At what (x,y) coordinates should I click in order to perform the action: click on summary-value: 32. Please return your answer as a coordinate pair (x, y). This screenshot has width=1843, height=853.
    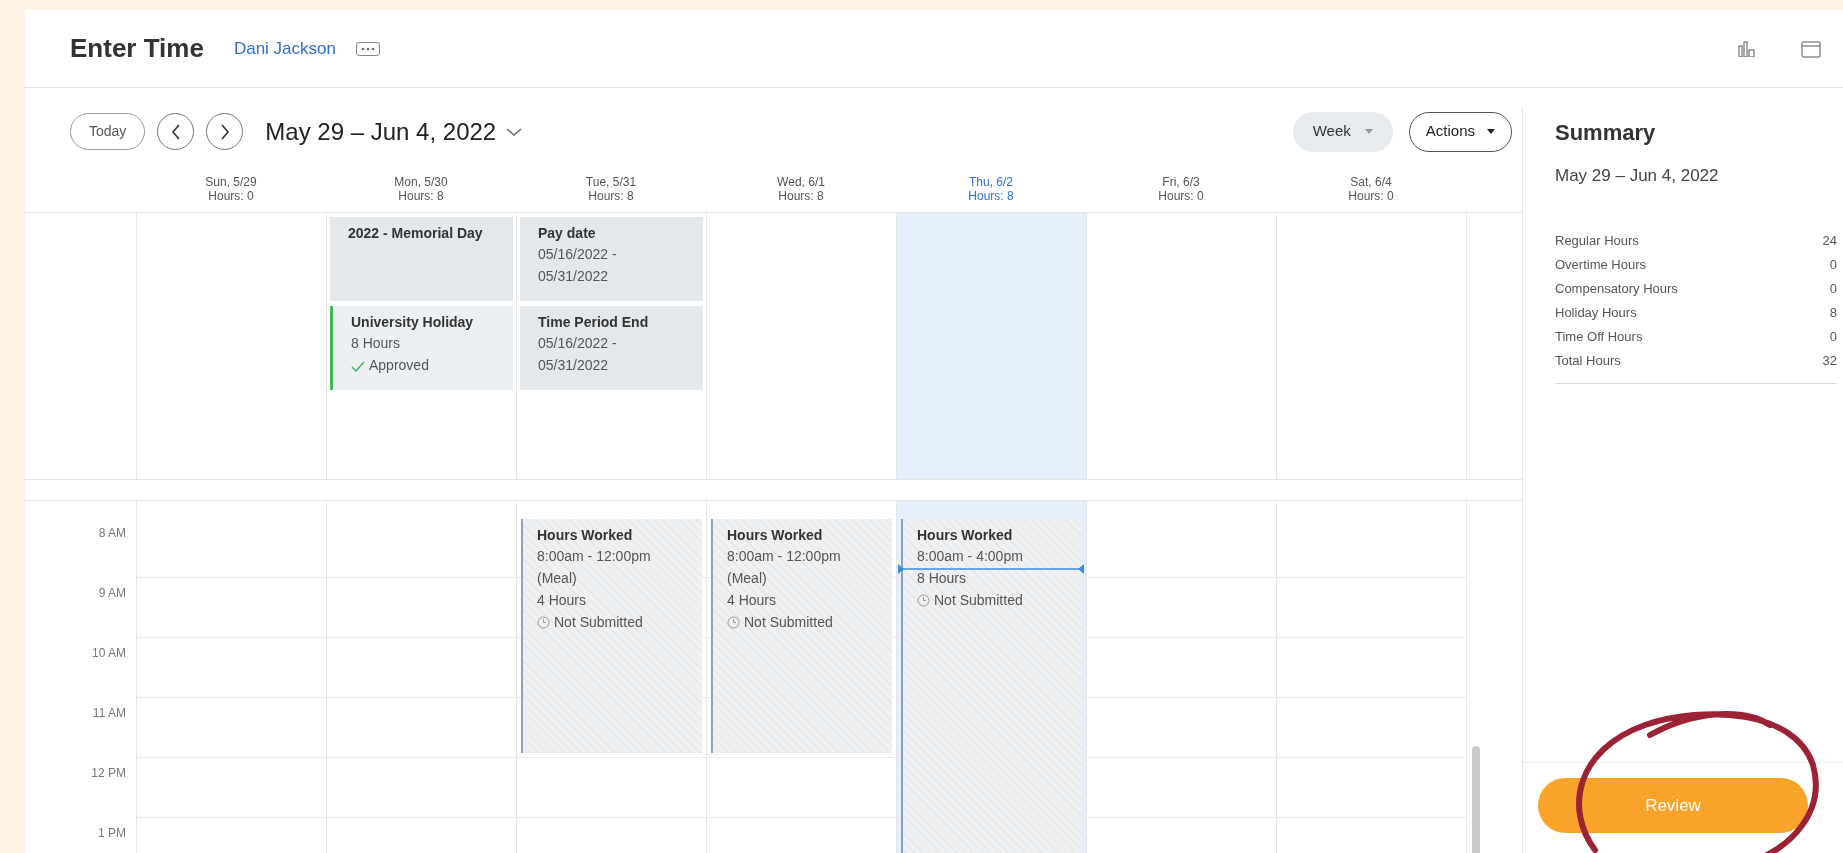
    Looking at the image, I should click on (1829, 360).